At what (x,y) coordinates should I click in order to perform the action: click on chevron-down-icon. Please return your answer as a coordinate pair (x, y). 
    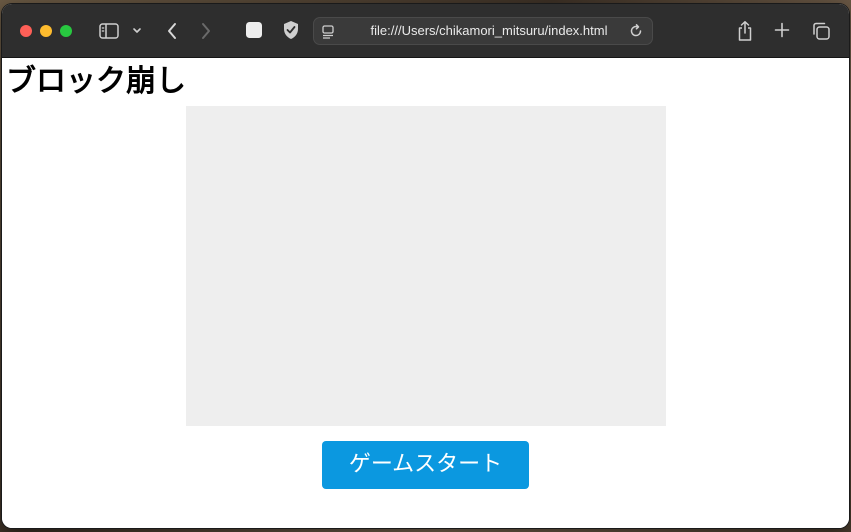
    Looking at the image, I should click on (137, 31).